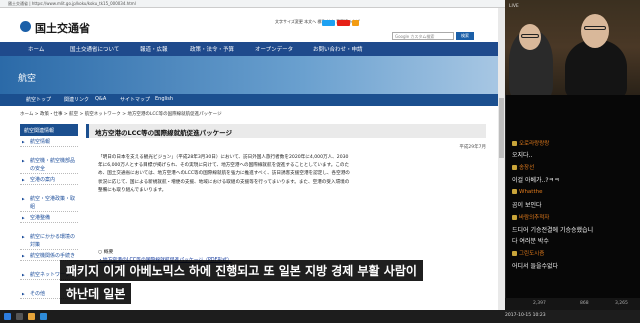 Image resolution: width=640 pixels, height=323 pixels. What do you see at coordinates (49, 241) in the screenshot?
I see `sidebar-item: 航空にかかる環境の対策` at bounding box center [49, 241].